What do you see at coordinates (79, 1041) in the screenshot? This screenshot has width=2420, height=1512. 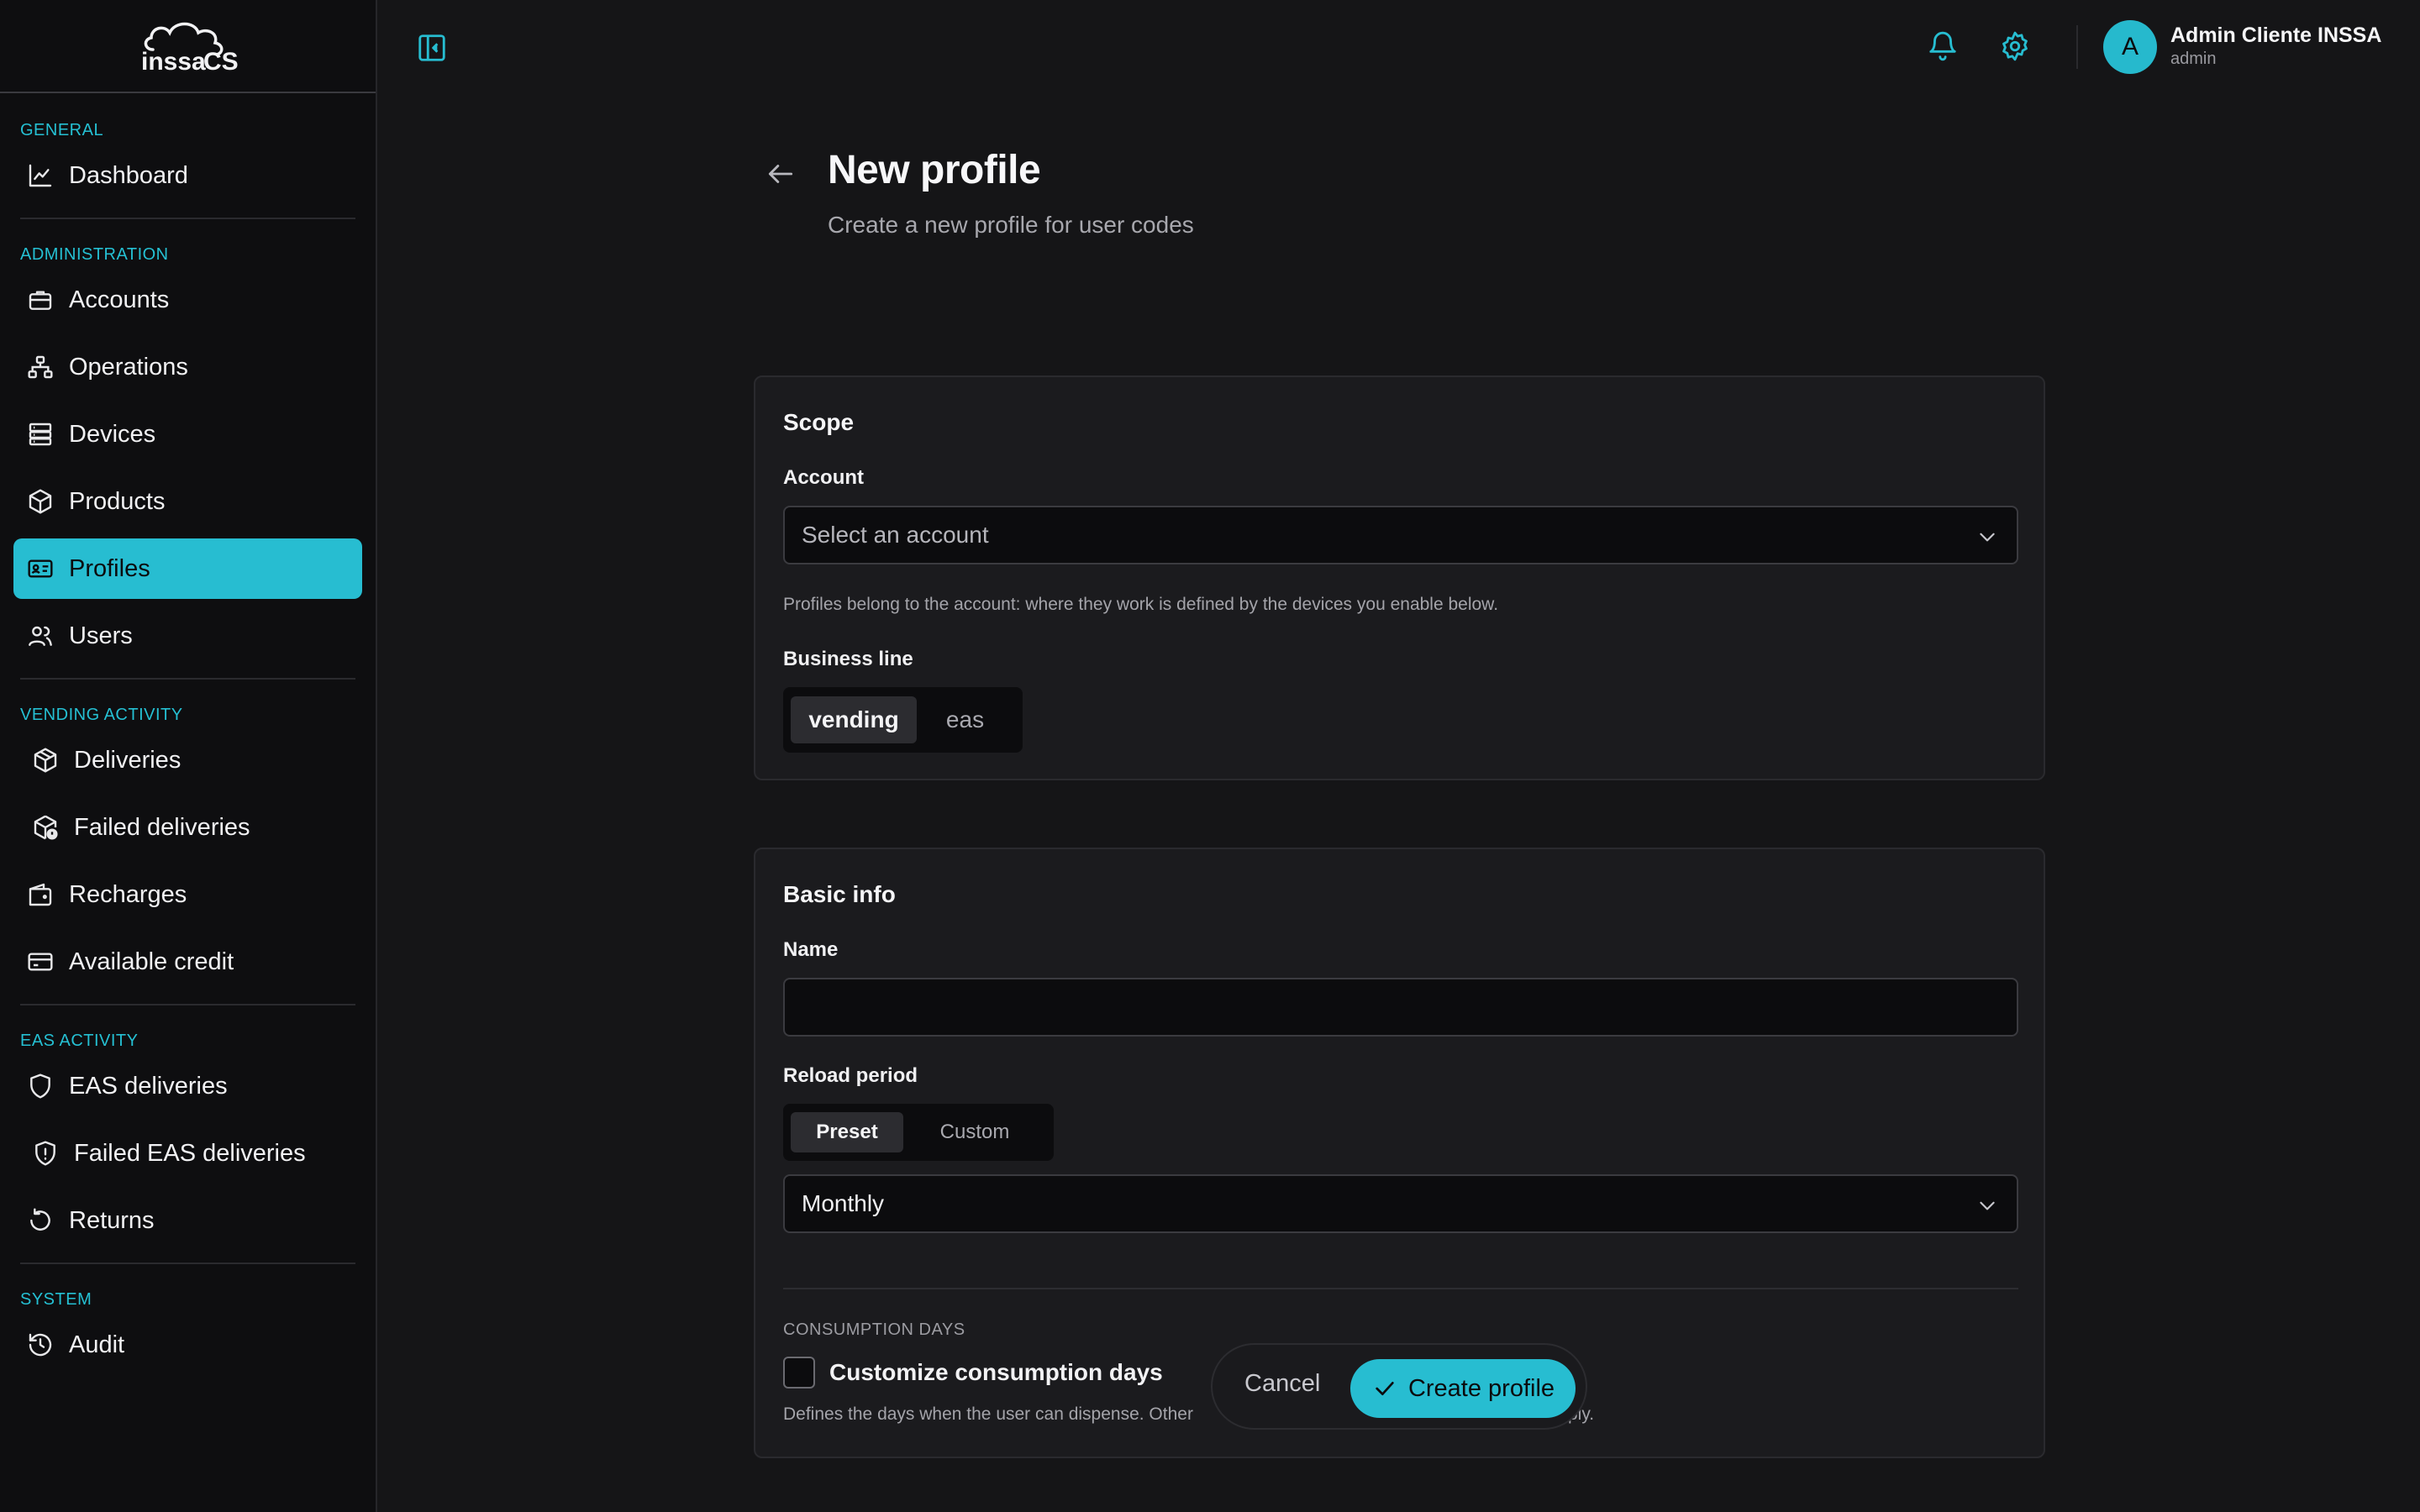 I see `section-title-eas-activity: EAS ACTIVITY` at bounding box center [79, 1041].